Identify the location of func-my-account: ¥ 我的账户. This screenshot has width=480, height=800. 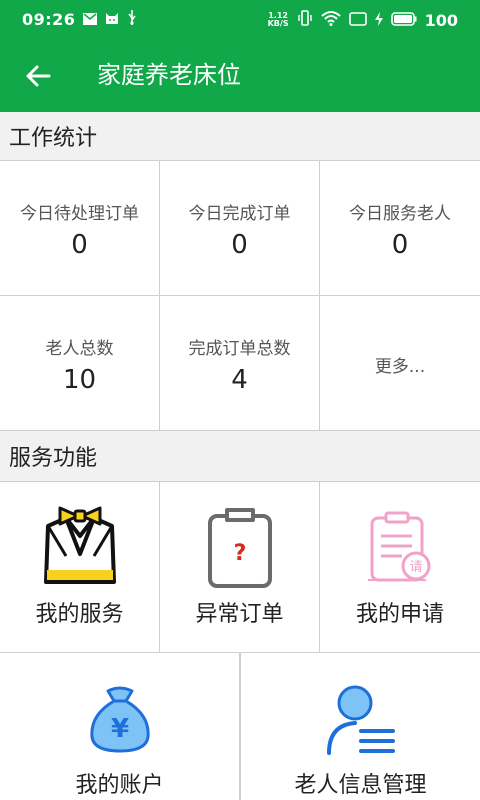
(120, 726).